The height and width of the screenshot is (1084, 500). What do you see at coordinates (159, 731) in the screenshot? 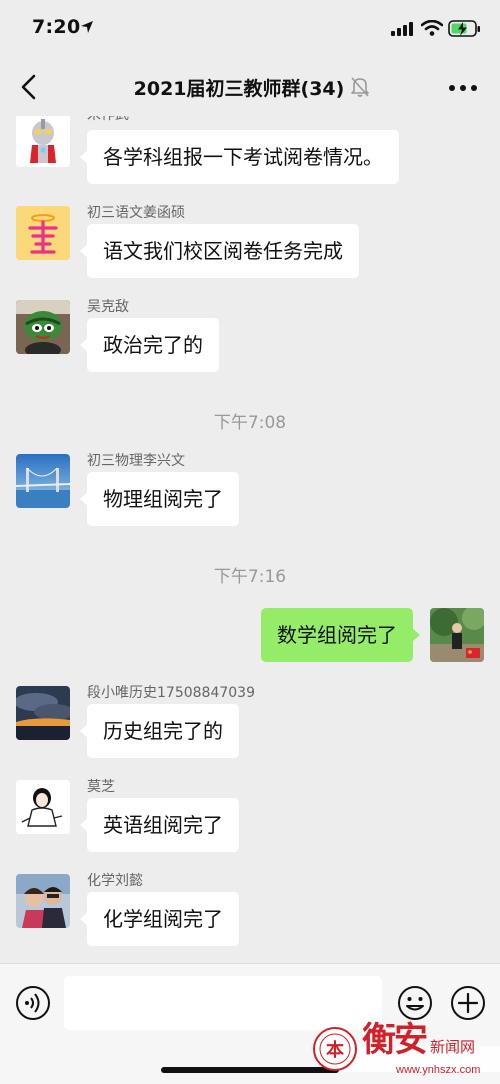
I see `message-bubble: 历史组完了的` at bounding box center [159, 731].